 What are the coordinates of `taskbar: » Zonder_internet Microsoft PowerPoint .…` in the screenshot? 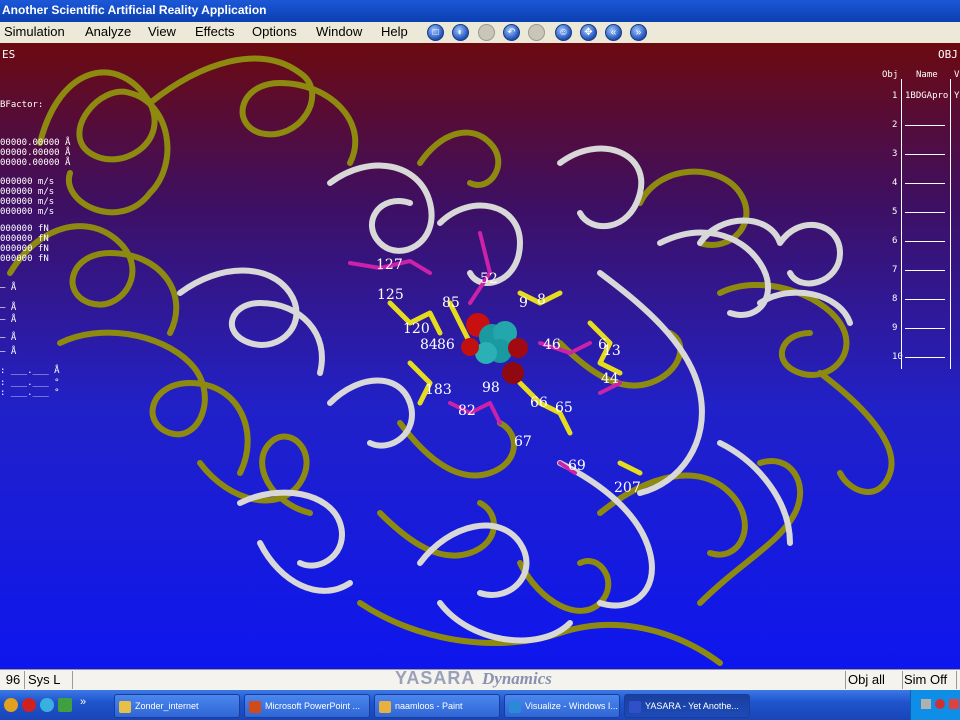 It's located at (480, 705).